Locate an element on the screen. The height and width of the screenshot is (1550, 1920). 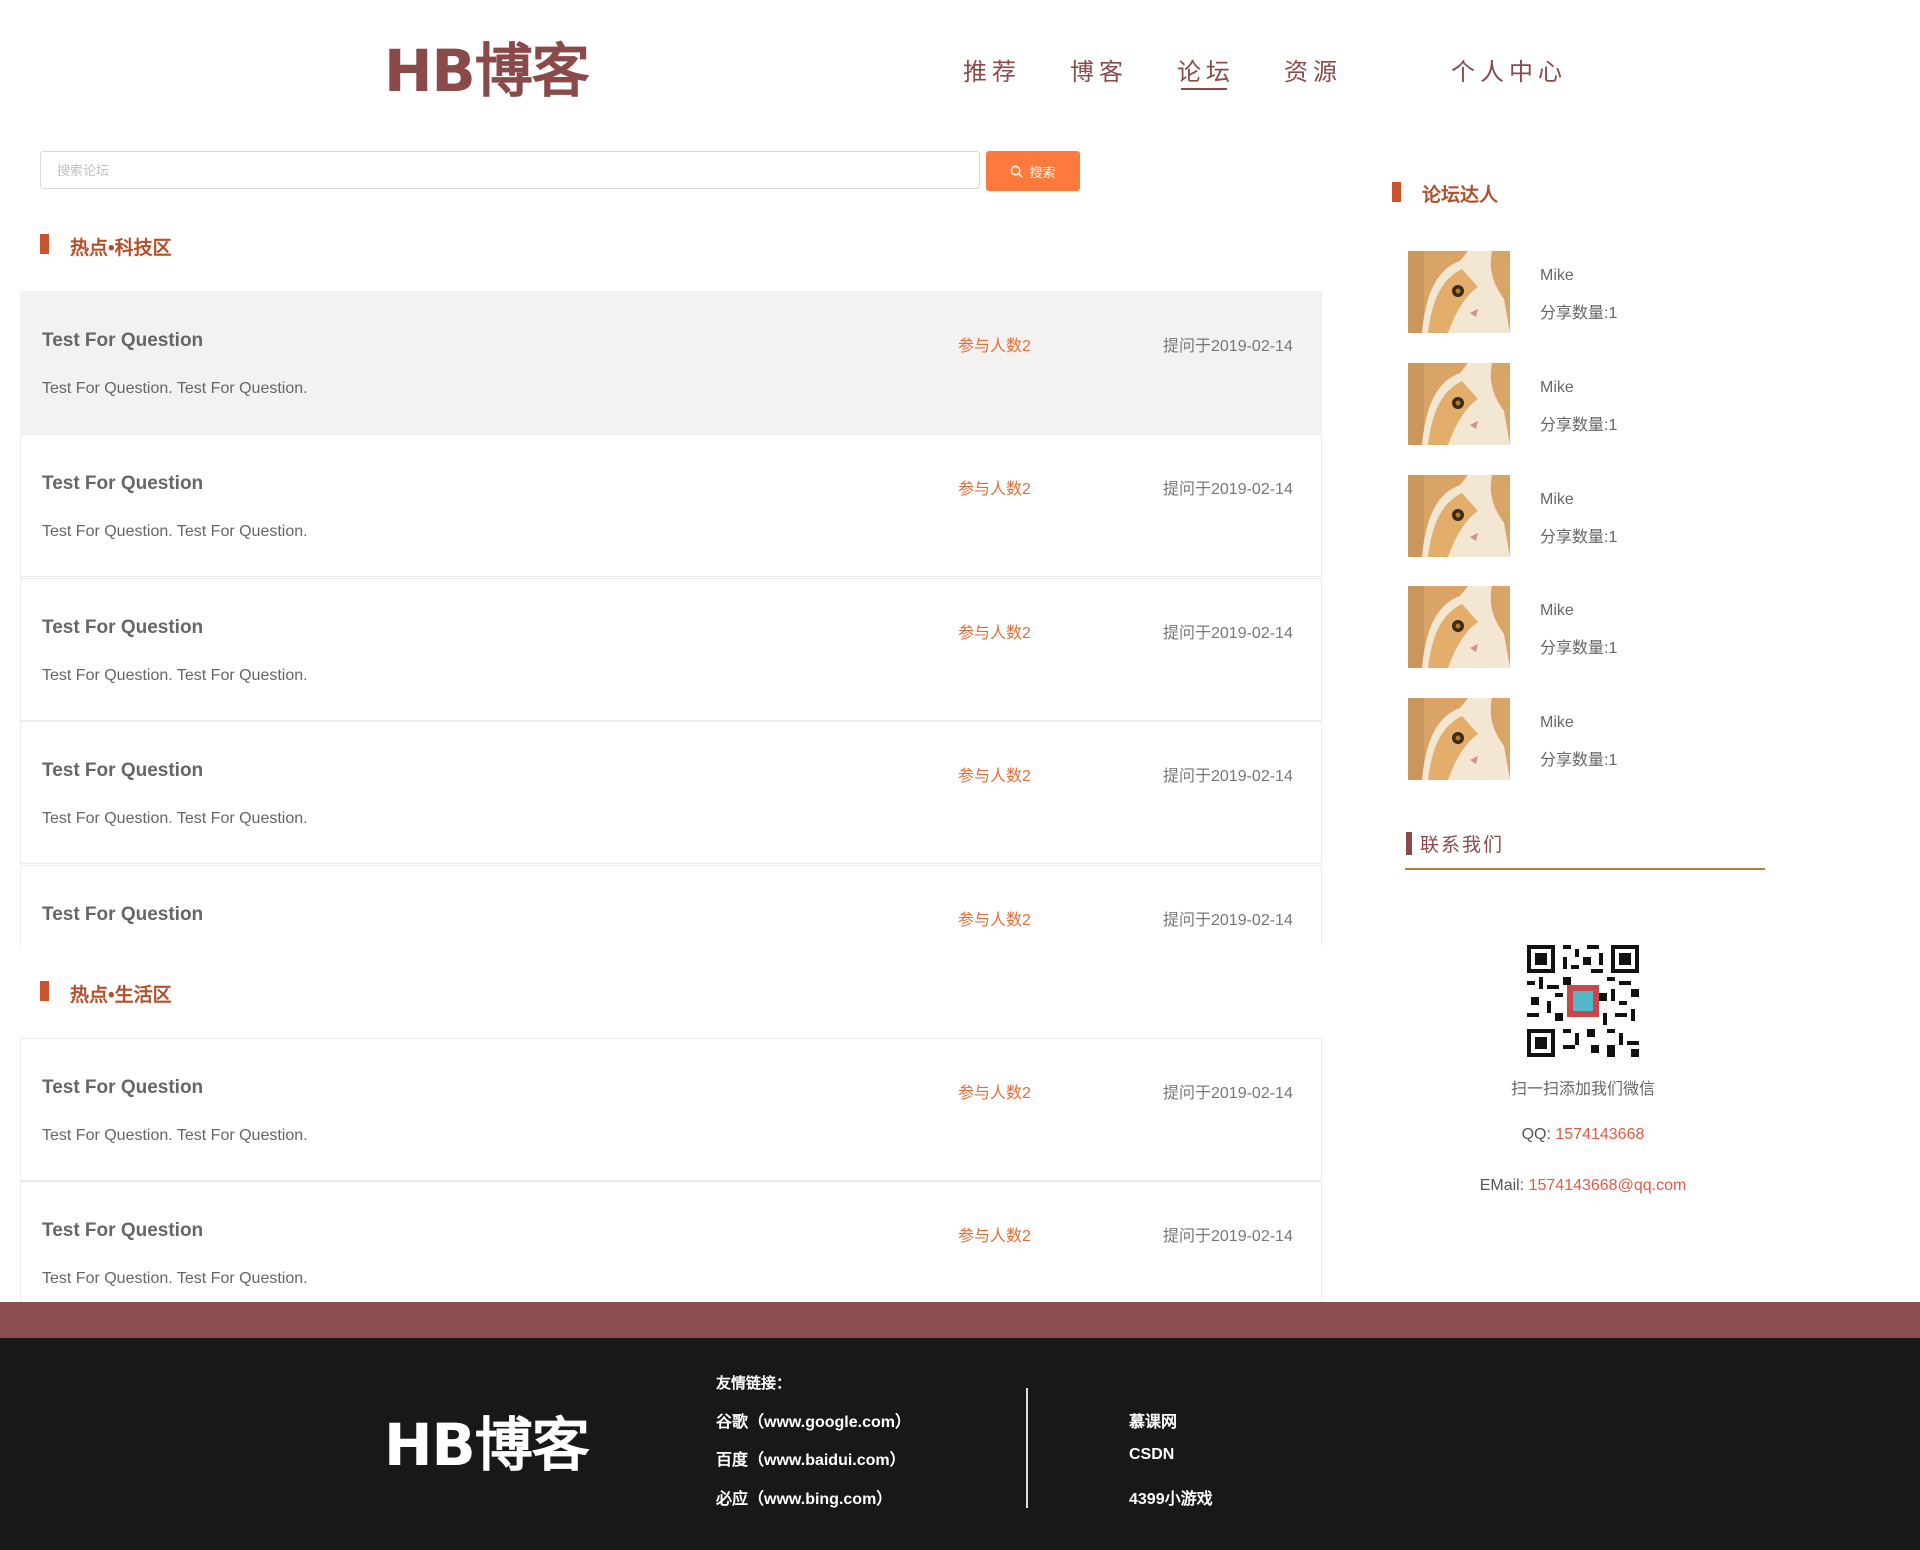
footer-link-imooc: 慕课网 is located at coordinates (1153, 1420).